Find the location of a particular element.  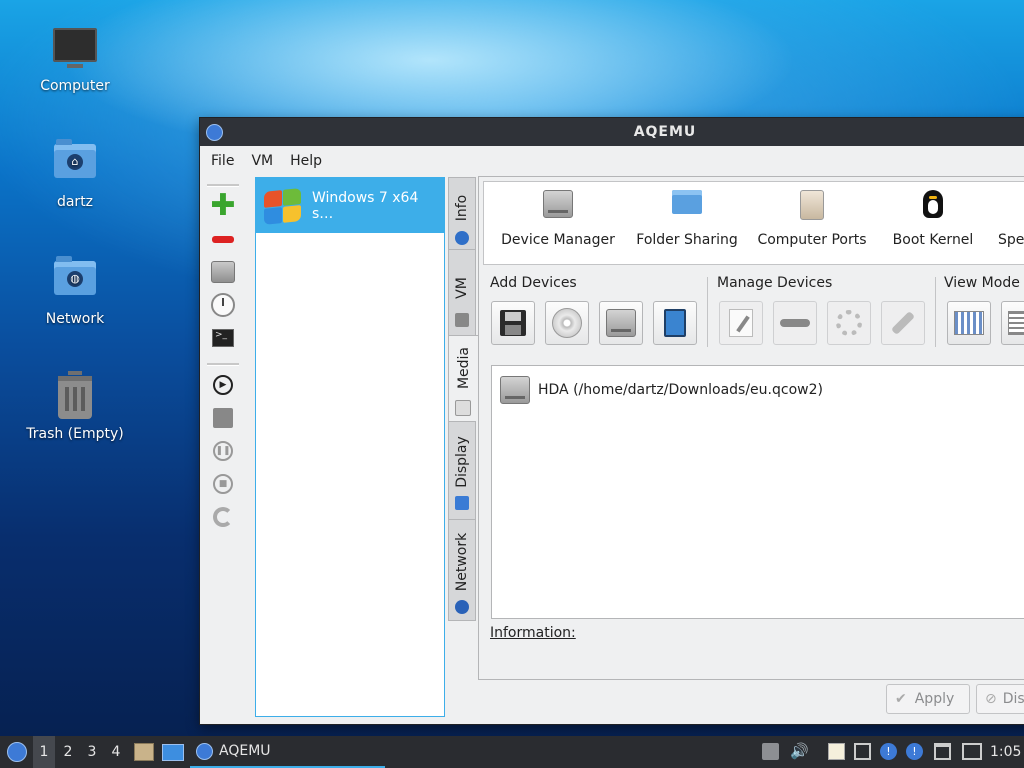

manage-devices-label: Manage Devices is located at coordinates (775, 283).